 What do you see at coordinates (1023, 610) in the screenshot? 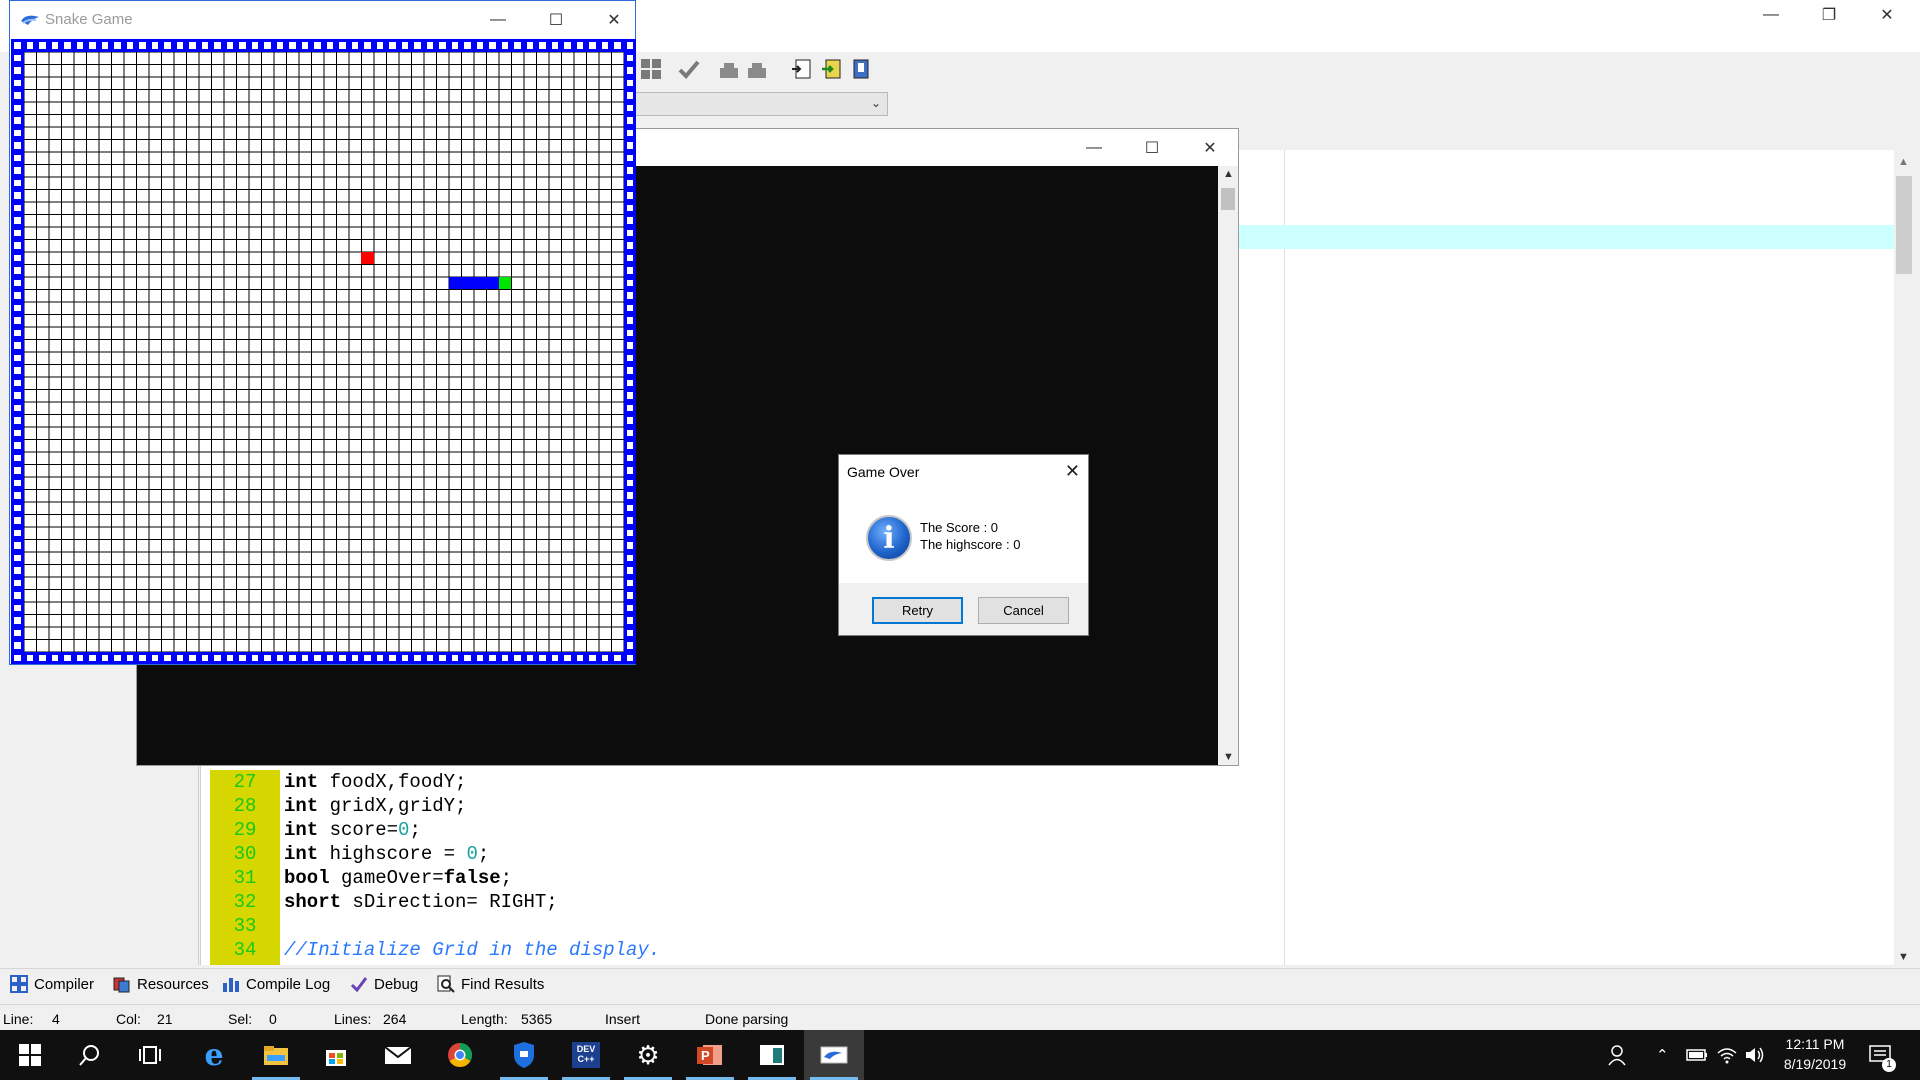
I see `cancel-button: Cancel` at bounding box center [1023, 610].